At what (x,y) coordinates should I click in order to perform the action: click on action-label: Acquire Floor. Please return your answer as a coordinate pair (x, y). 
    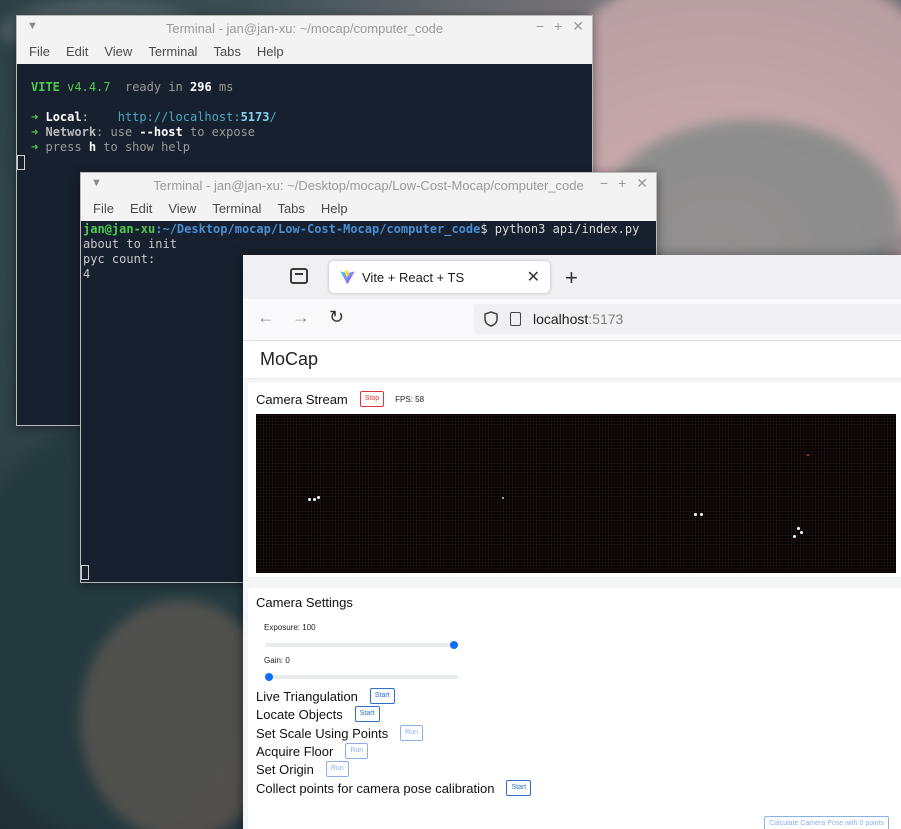
    Looking at the image, I should click on (295, 751).